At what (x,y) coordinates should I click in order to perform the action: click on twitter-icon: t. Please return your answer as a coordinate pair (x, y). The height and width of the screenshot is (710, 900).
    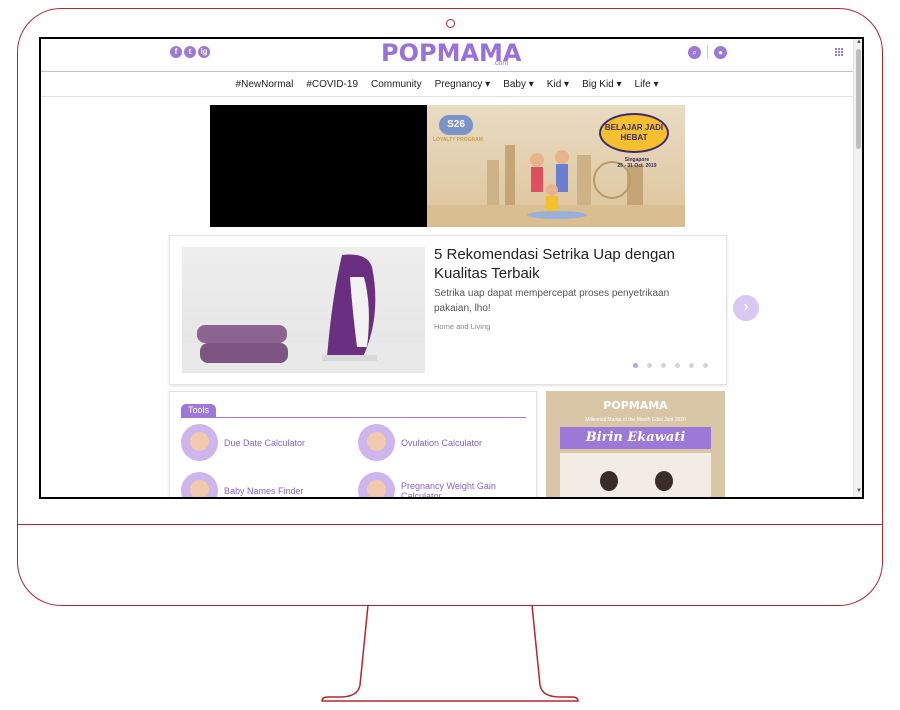
    Looking at the image, I should click on (190, 52).